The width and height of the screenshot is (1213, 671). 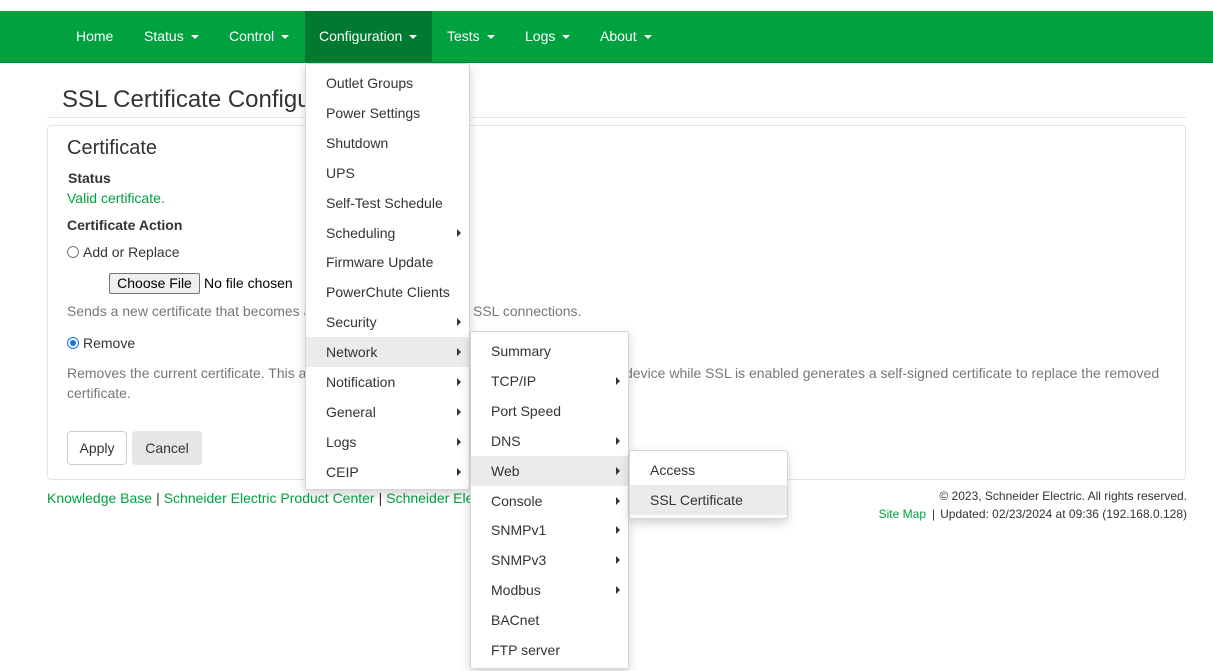 I want to click on add-help-text: Sends a new certificate that becomes a, so click(x=189, y=311).